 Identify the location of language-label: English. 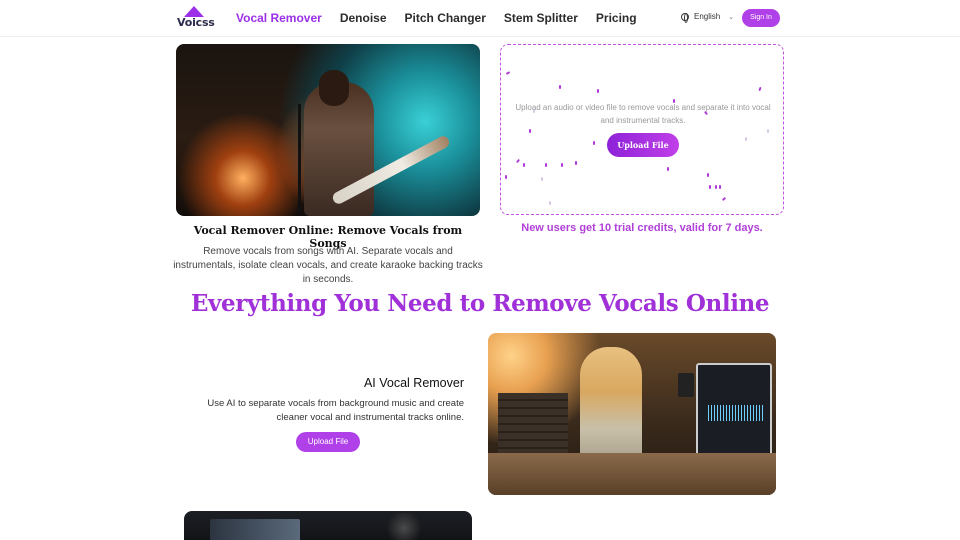
(707, 16).